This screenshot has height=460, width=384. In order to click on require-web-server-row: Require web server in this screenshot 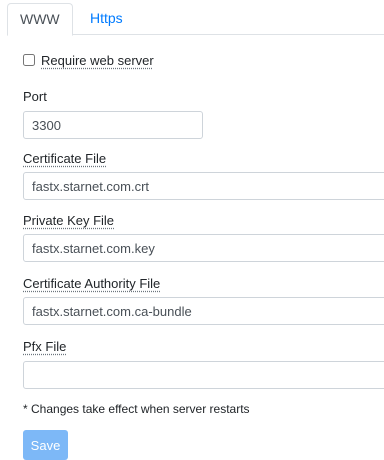, I will do `click(88, 60)`.